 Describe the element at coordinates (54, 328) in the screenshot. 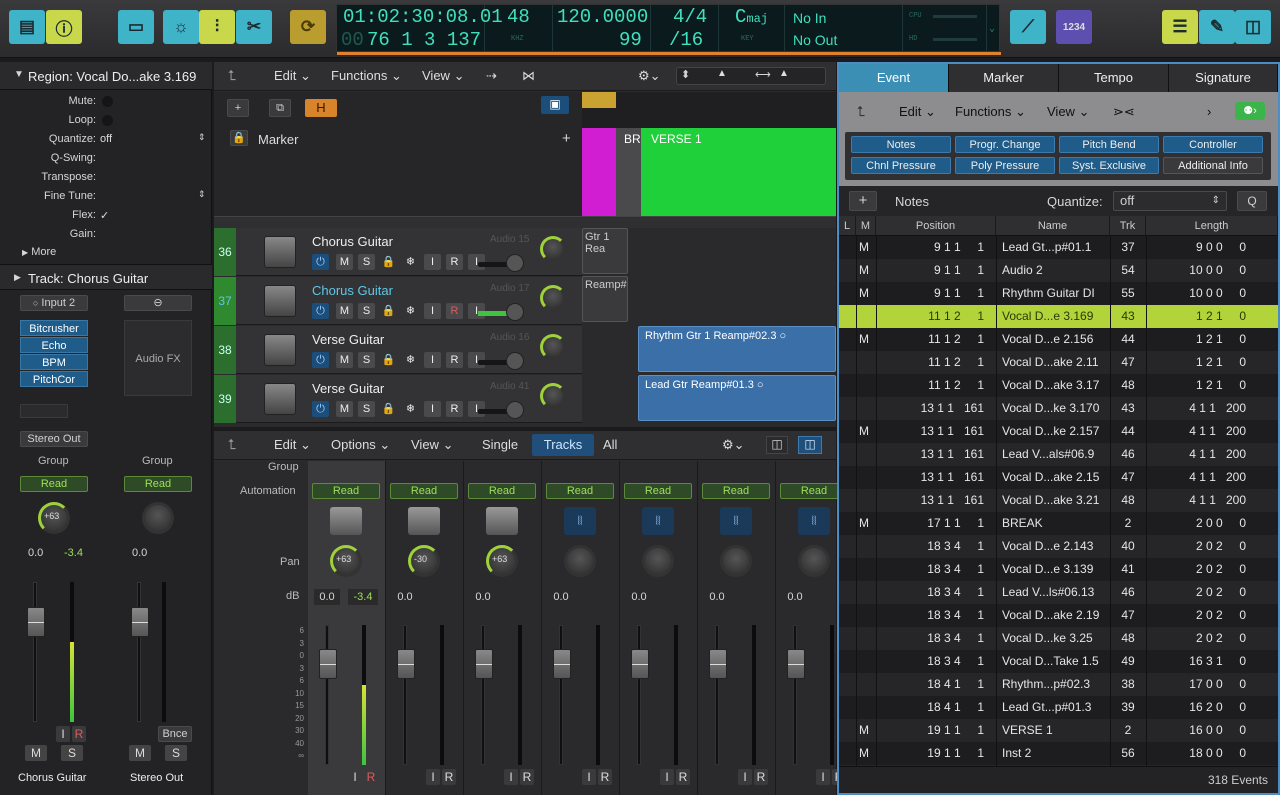

I see `plugin-bitcrusher: Bitcrusher` at that location.